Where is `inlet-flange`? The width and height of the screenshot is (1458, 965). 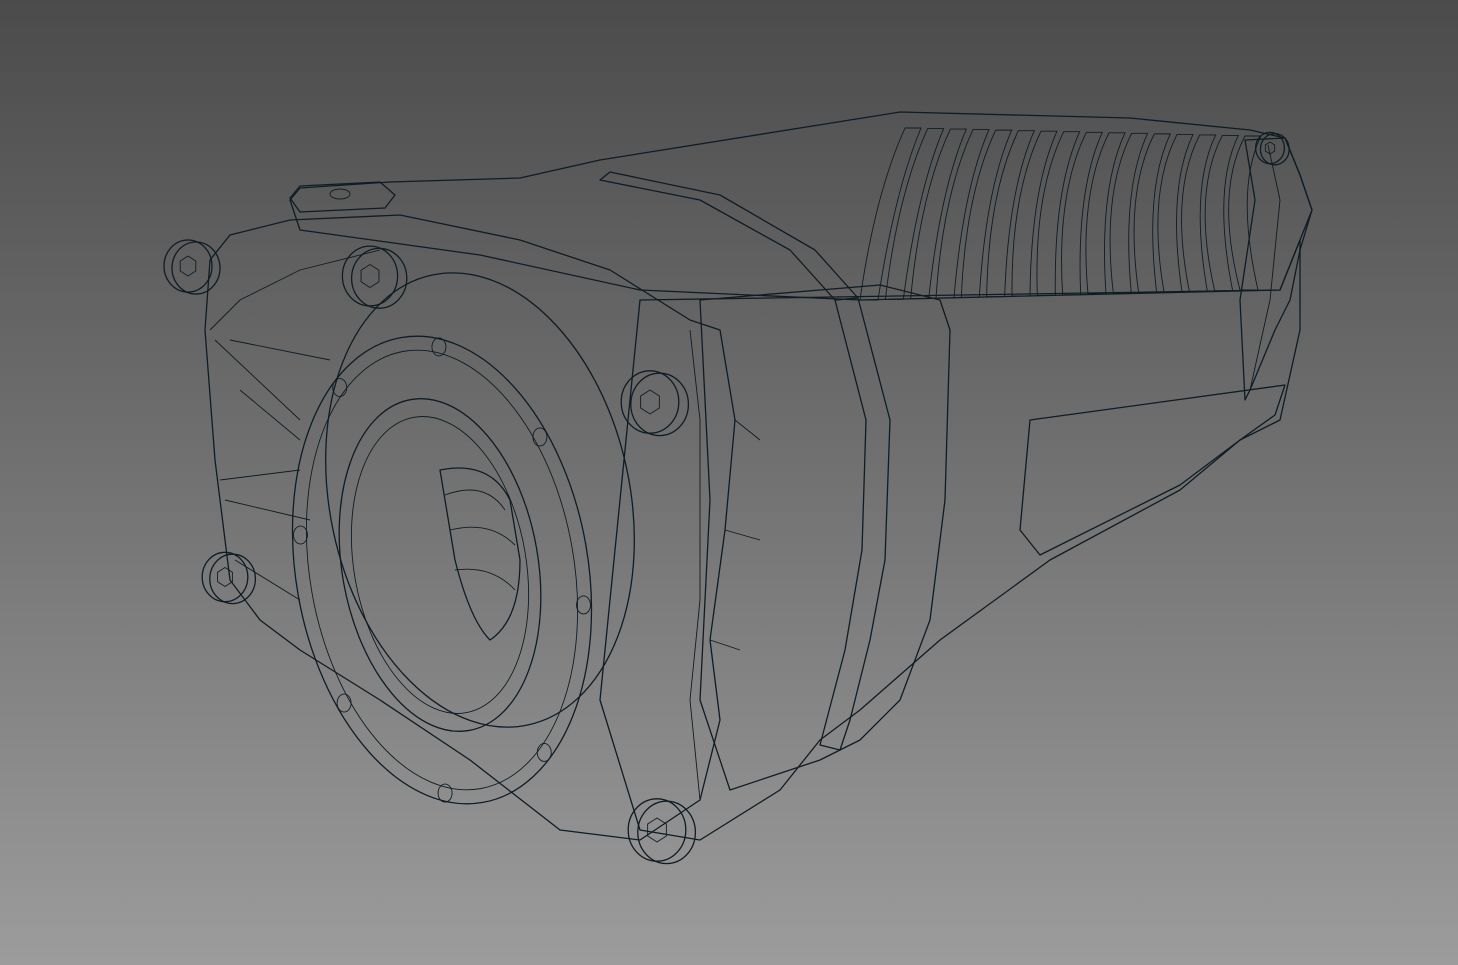 inlet-flange is located at coordinates (442, 570).